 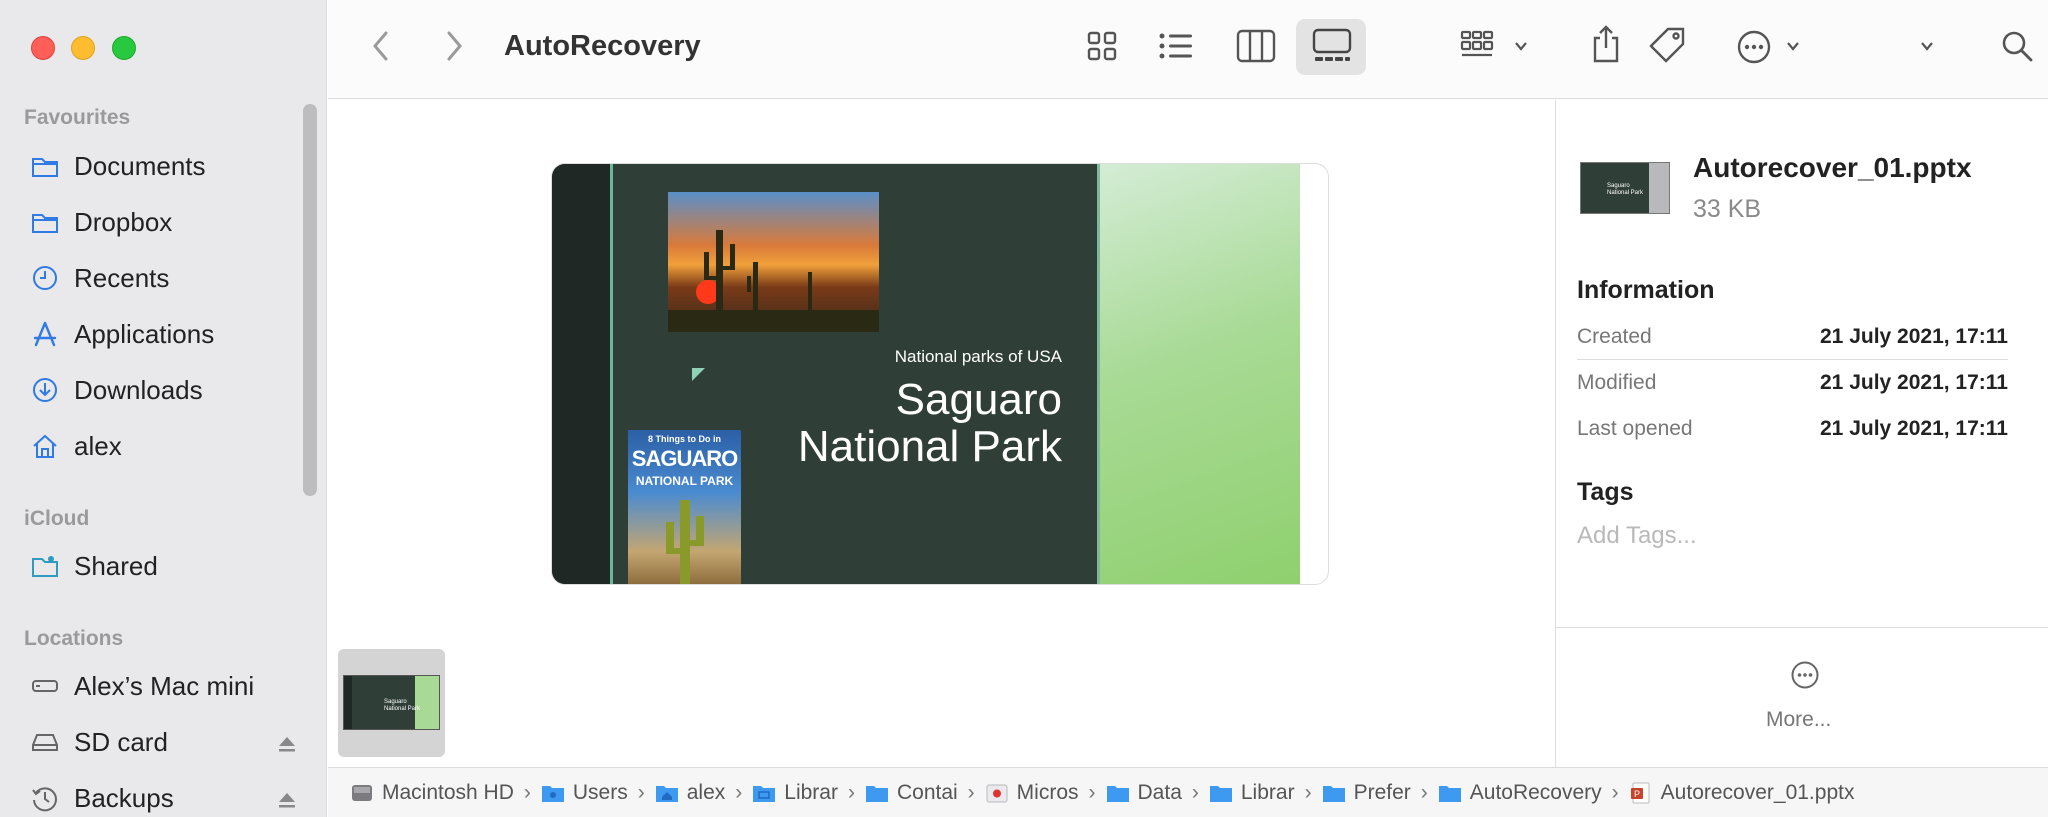 What do you see at coordinates (997, 793) in the screenshot?
I see `app-folder-icon` at bounding box center [997, 793].